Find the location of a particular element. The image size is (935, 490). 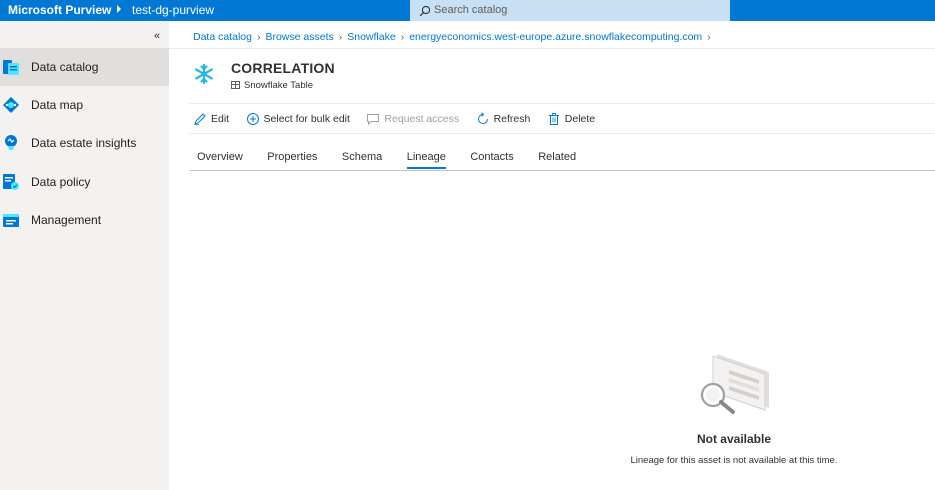

sidebar-item-data-policy: Data policy is located at coordinates (84, 182).